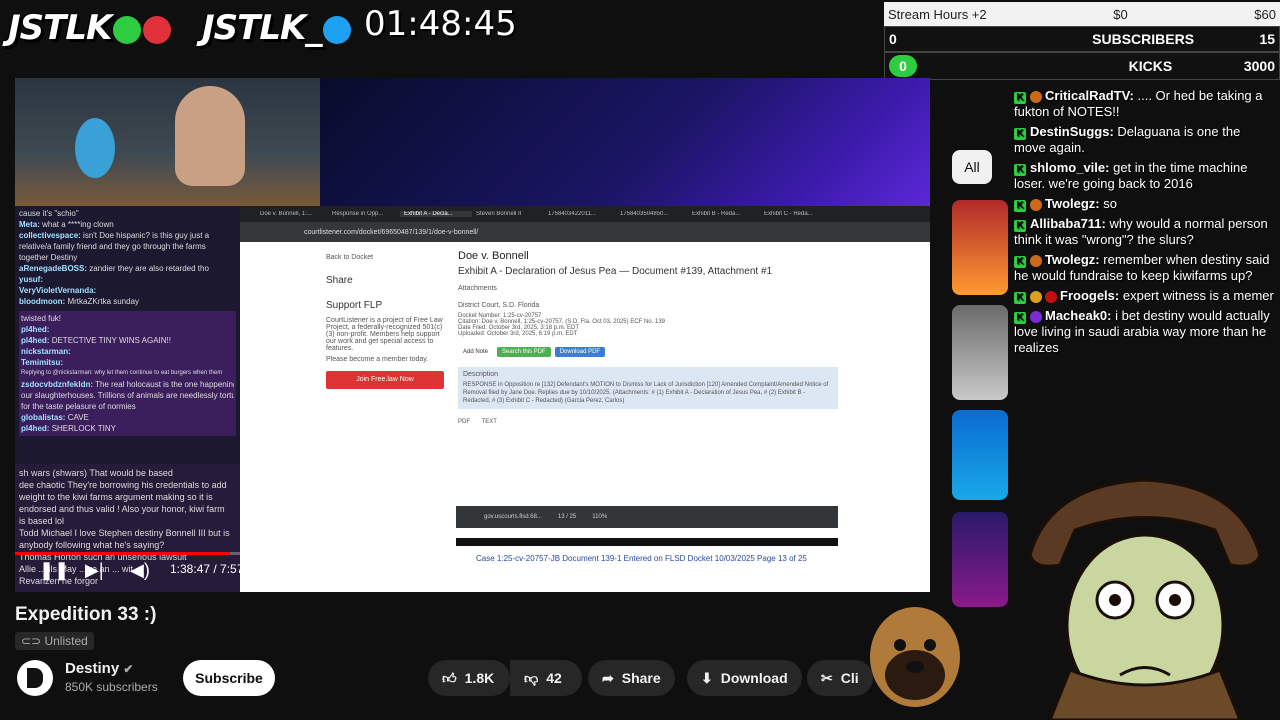 The height and width of the screenshot is (720, 1280). I want to click on subs-target: 15, so click(1267, 39).